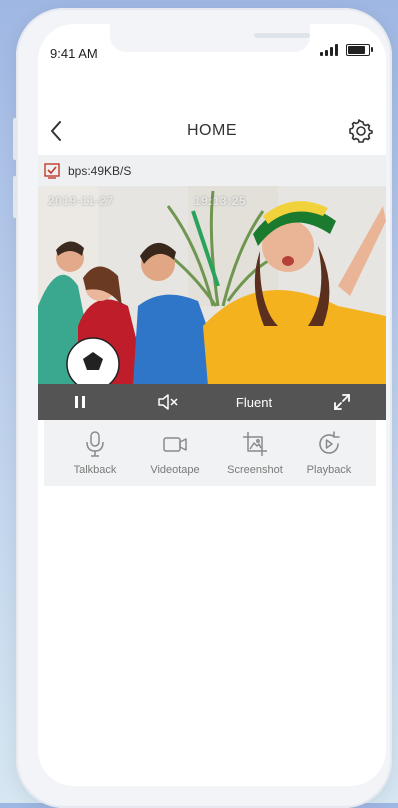 This screenshot has width=398, height=808. What do you see at coordinates (361, 131) in the screenshot?
I see `gear-icon` at bounding box center [361, 131].